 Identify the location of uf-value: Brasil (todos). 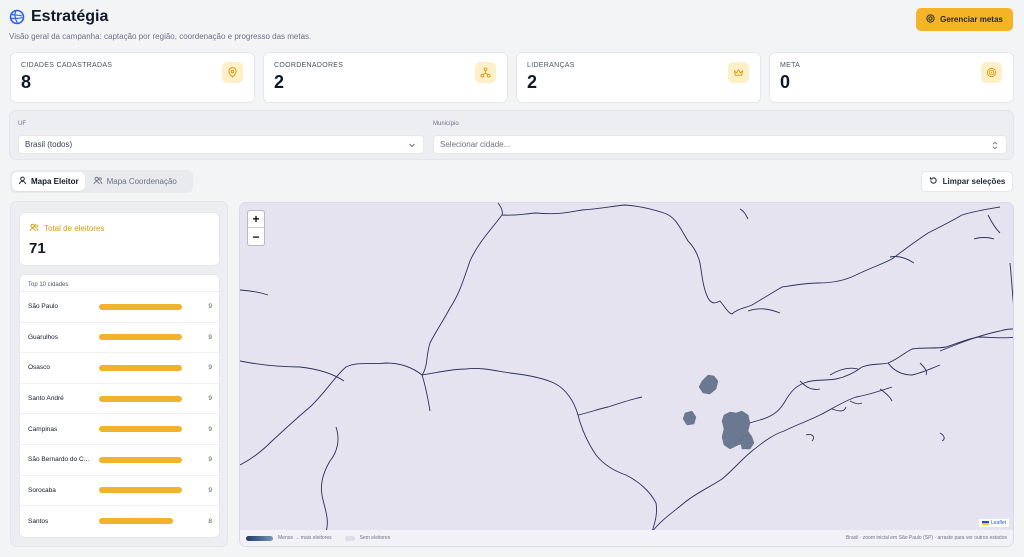
(49, 144).